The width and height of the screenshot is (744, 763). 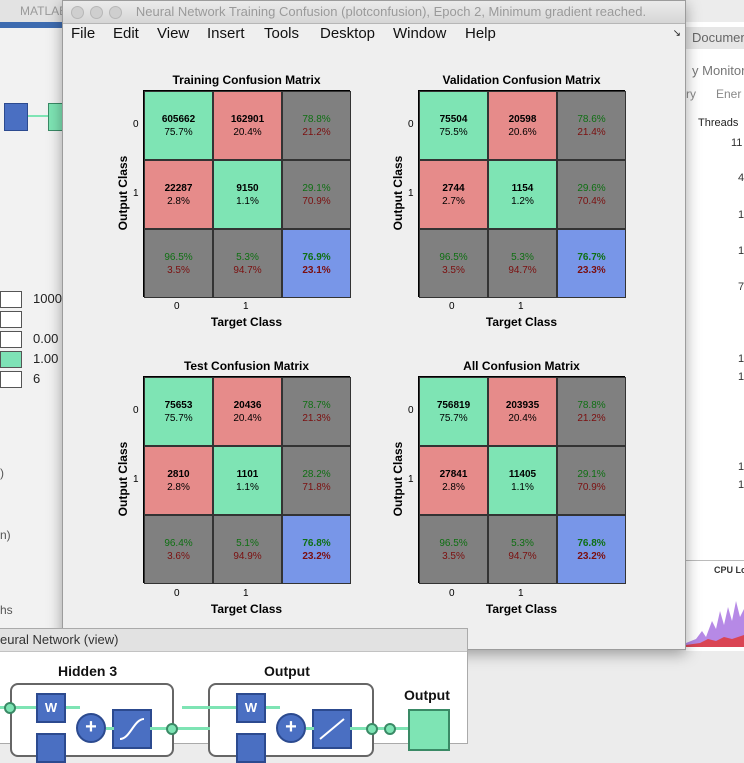 What do you see at coordinates (677, 33) in the screenshot?
I see `dock-arrow-icon: ↘` at bounding box center [677, 33].